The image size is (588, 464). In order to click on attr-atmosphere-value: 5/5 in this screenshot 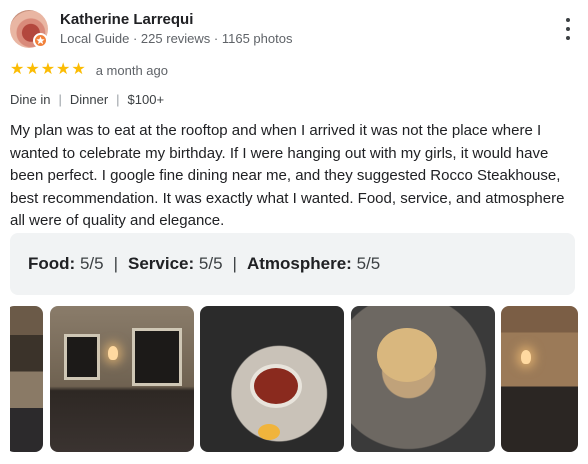, I will do `click(368, 263)`.